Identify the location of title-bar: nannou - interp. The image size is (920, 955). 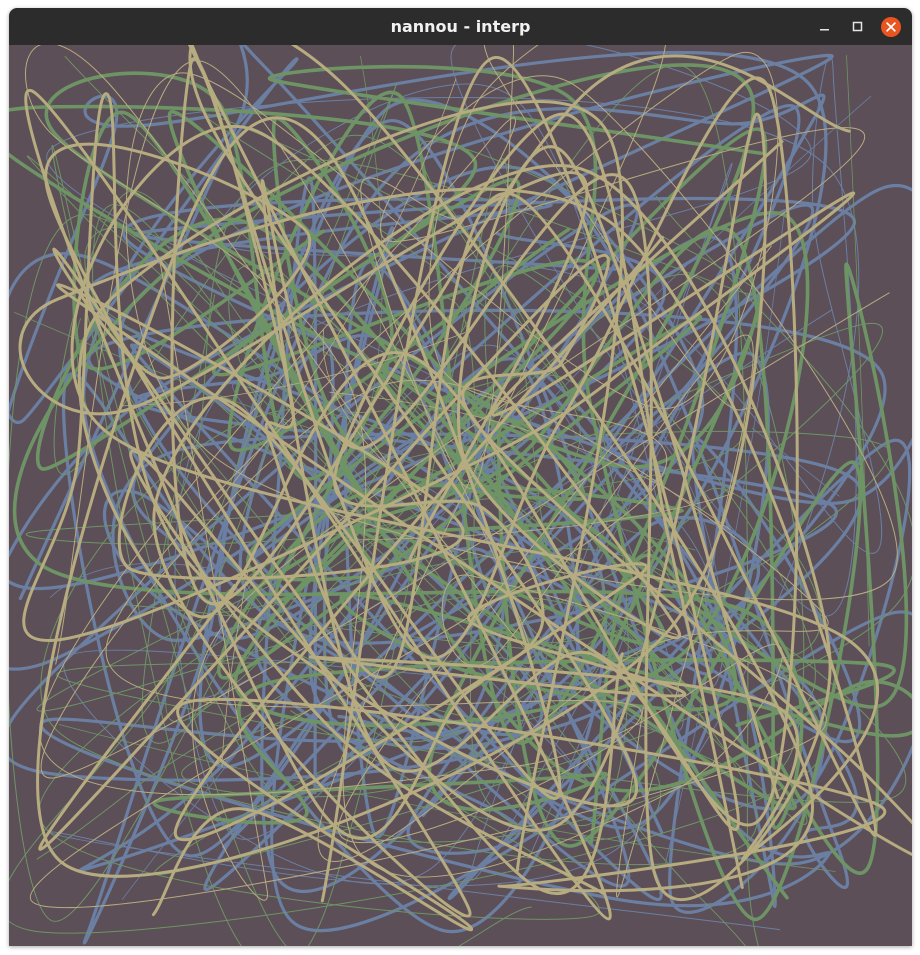
(460, 26).